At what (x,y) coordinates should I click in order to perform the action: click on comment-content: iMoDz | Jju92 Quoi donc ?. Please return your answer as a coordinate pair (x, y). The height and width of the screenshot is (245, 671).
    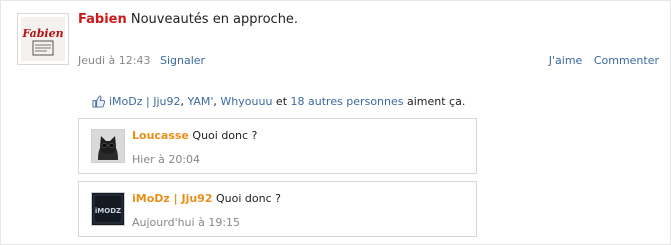
    Looking at the image, I should click on (206, 198).